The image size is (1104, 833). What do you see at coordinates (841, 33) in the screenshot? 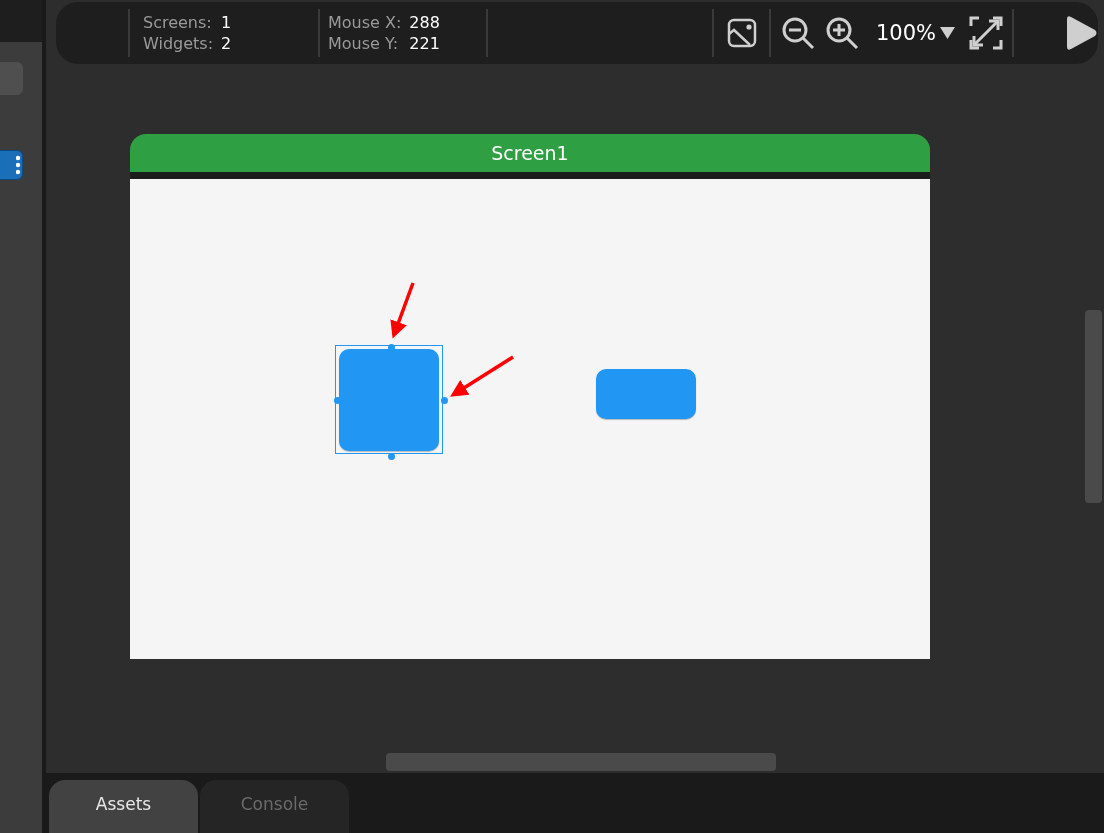
I see `zoom-in-icon` at bounding box center [841, 33].